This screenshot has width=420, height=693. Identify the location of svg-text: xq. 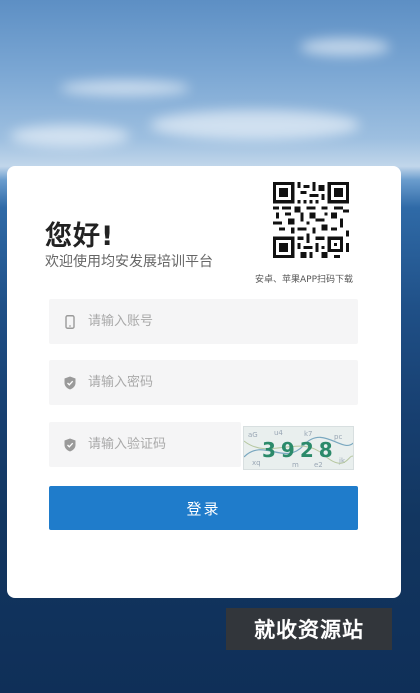
(256, 463).